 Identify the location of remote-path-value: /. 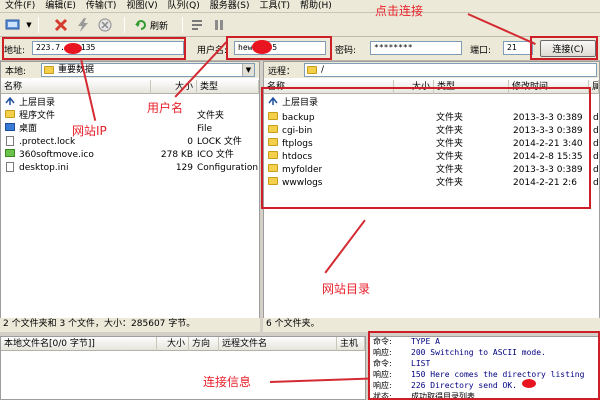
(323, 70).